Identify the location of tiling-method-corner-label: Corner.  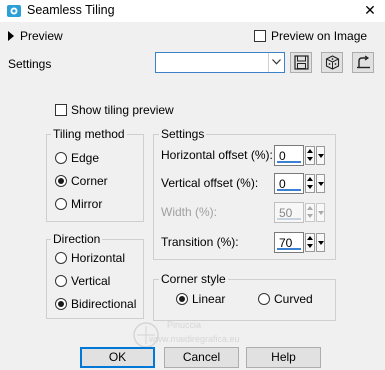
(89, 181).